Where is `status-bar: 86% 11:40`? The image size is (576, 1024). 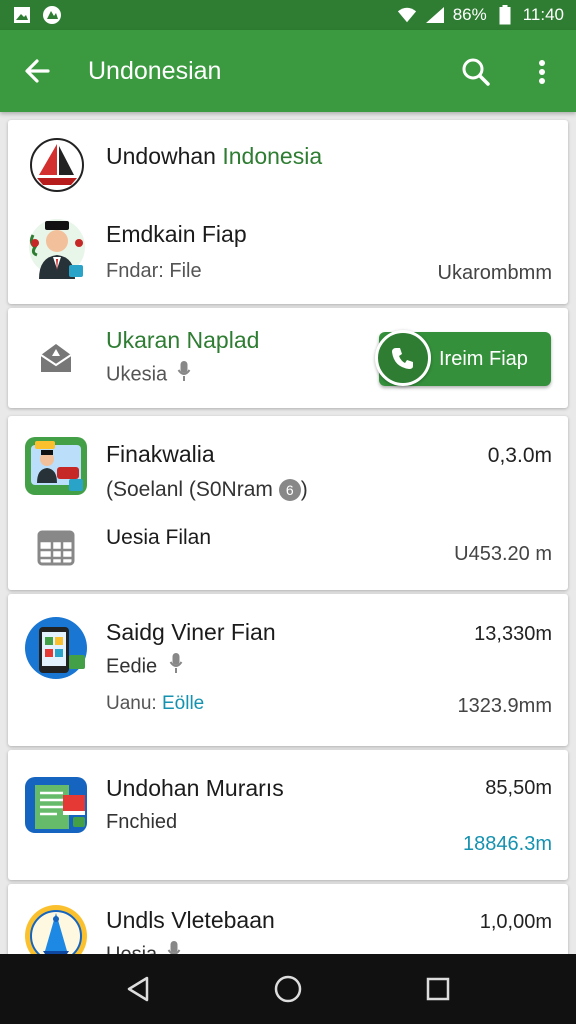
status-bar: 86% 11:40 is located at coordinates (288, 15).